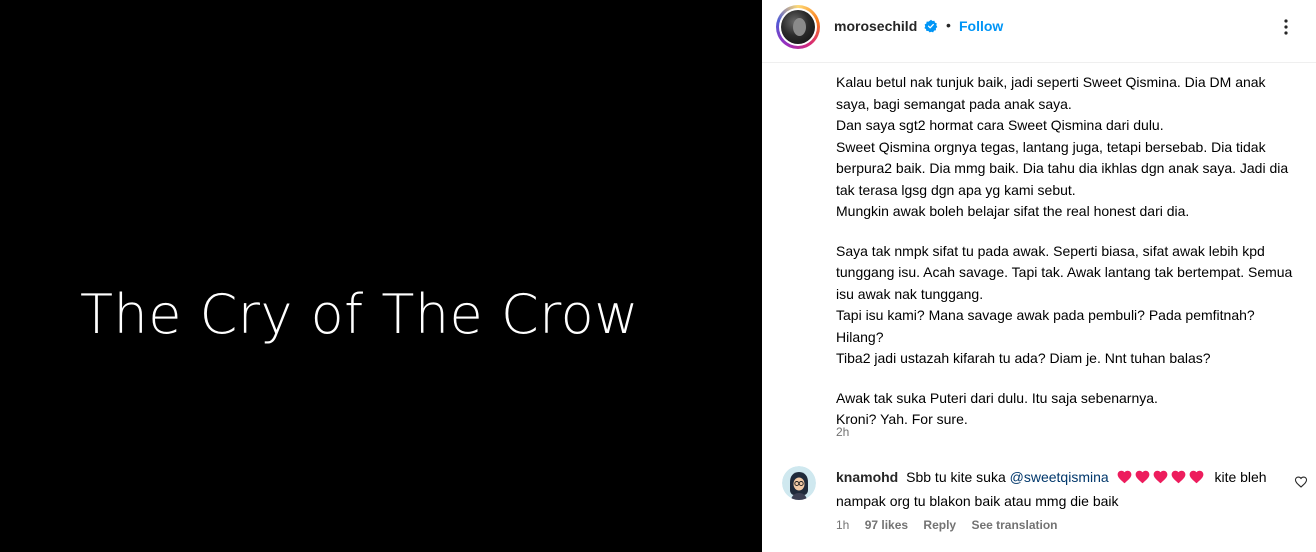  What do you see at coordinates (931, 26) in the screenshot?
I see `verified-badge-icon` at bounding box center [931, 26].